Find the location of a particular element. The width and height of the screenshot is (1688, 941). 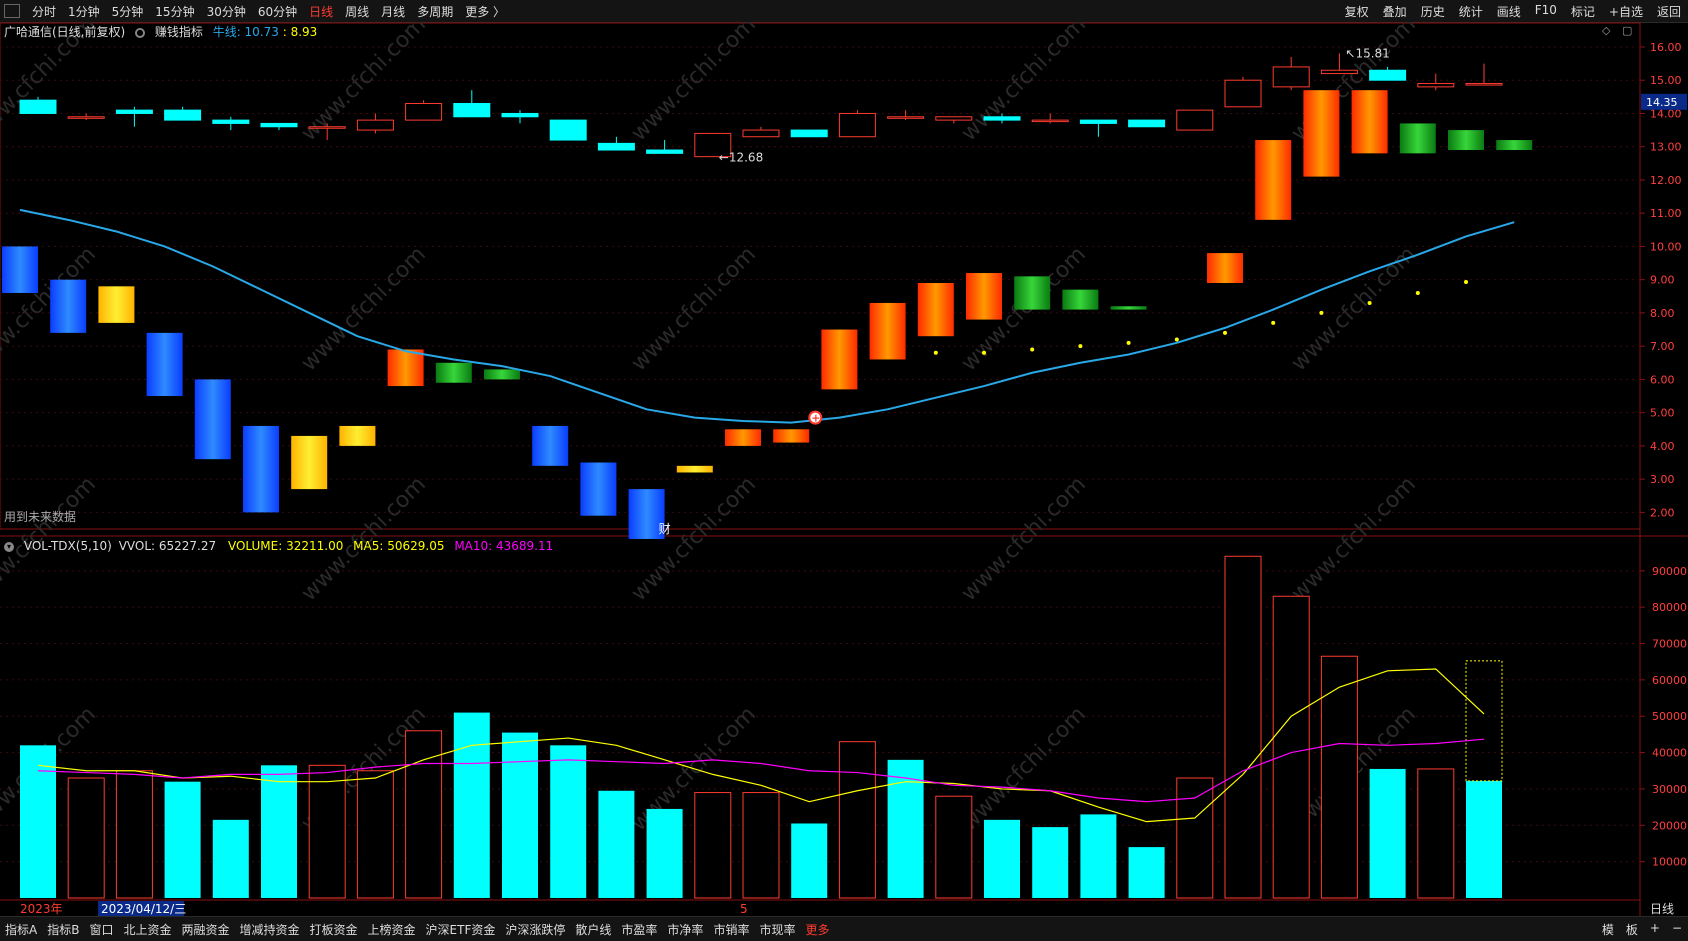

period-tab: 更多 〉 is located at coordinates (485, 11).